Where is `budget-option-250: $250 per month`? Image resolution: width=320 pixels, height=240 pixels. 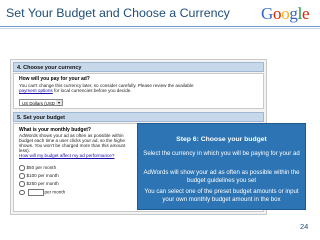 budget-option-250: $250 per month is located at coordinates (39, 184).